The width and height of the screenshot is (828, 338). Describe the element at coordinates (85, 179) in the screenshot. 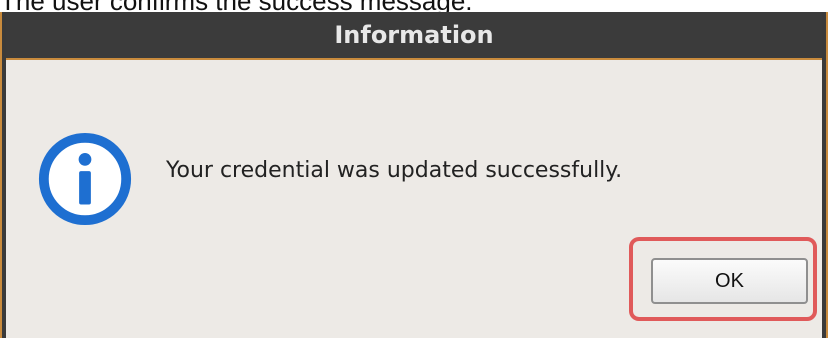

I see `info-icon` at that location.